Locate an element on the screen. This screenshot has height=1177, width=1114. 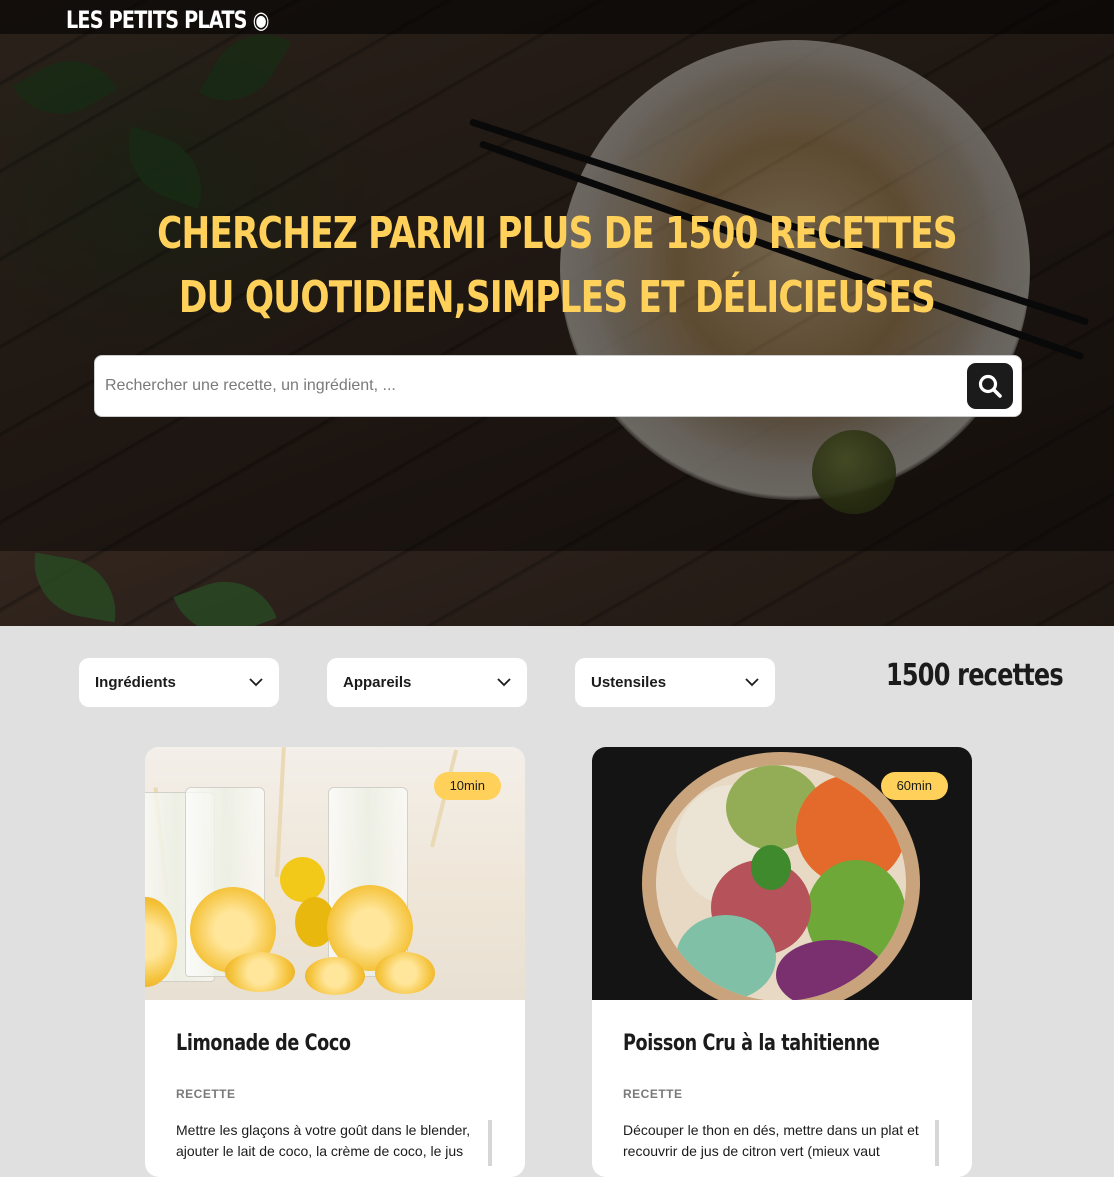
filter-label: Appareils is located at coordinates (377, 682).